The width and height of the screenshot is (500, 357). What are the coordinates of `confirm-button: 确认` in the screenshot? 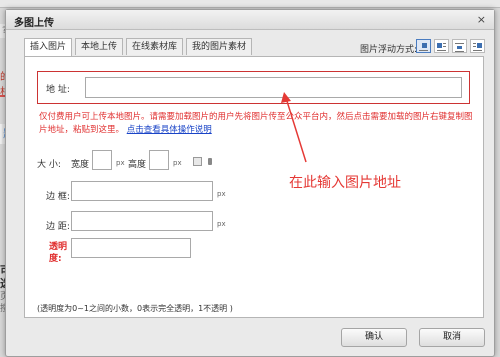 It's located at (374, 337).